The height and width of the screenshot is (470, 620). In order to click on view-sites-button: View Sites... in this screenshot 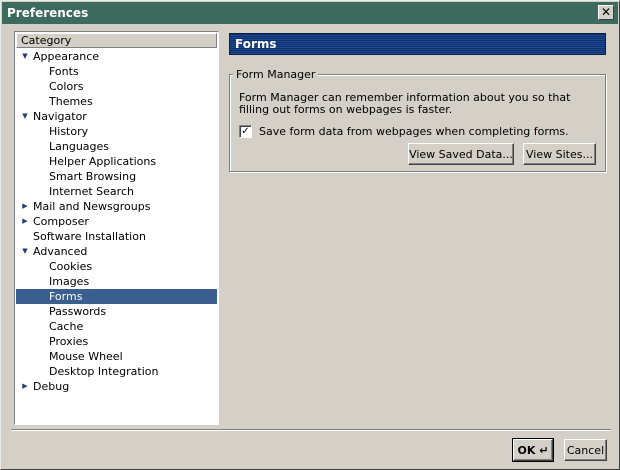, I will do `click(559, 154)`.